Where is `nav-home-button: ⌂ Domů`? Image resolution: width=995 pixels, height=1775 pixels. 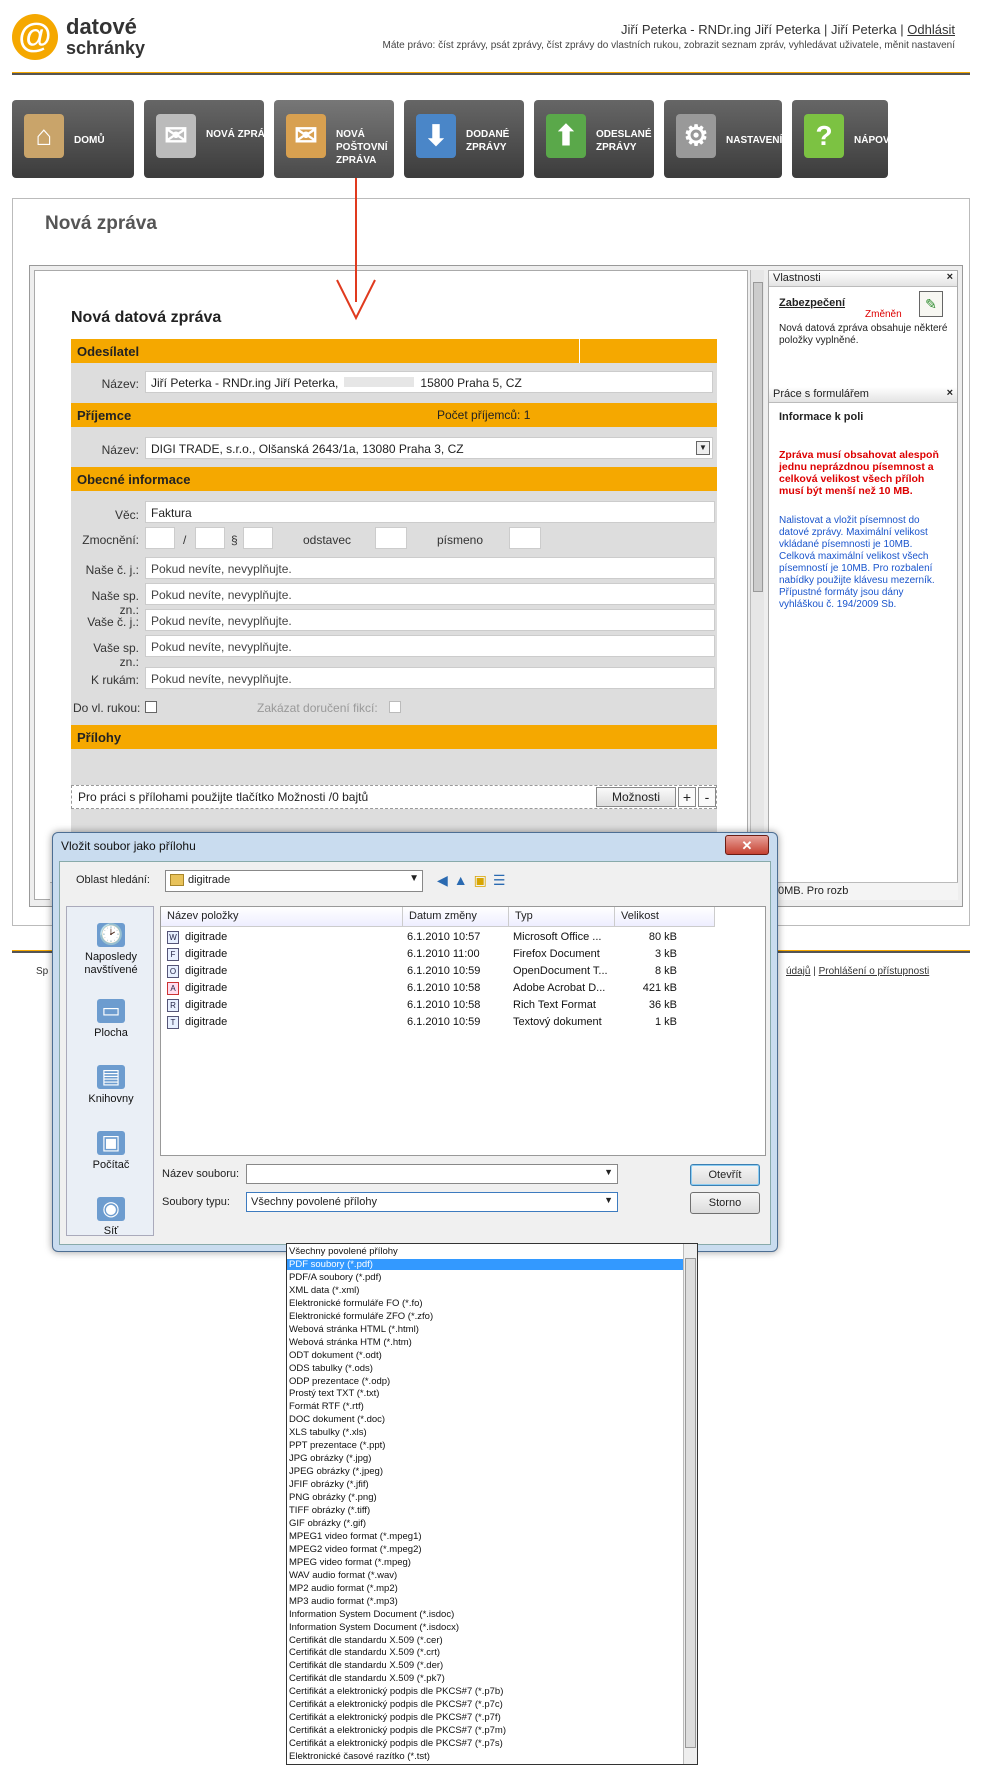
nav-home-button: ⌂ Domů is located at coordinates (73, 139).